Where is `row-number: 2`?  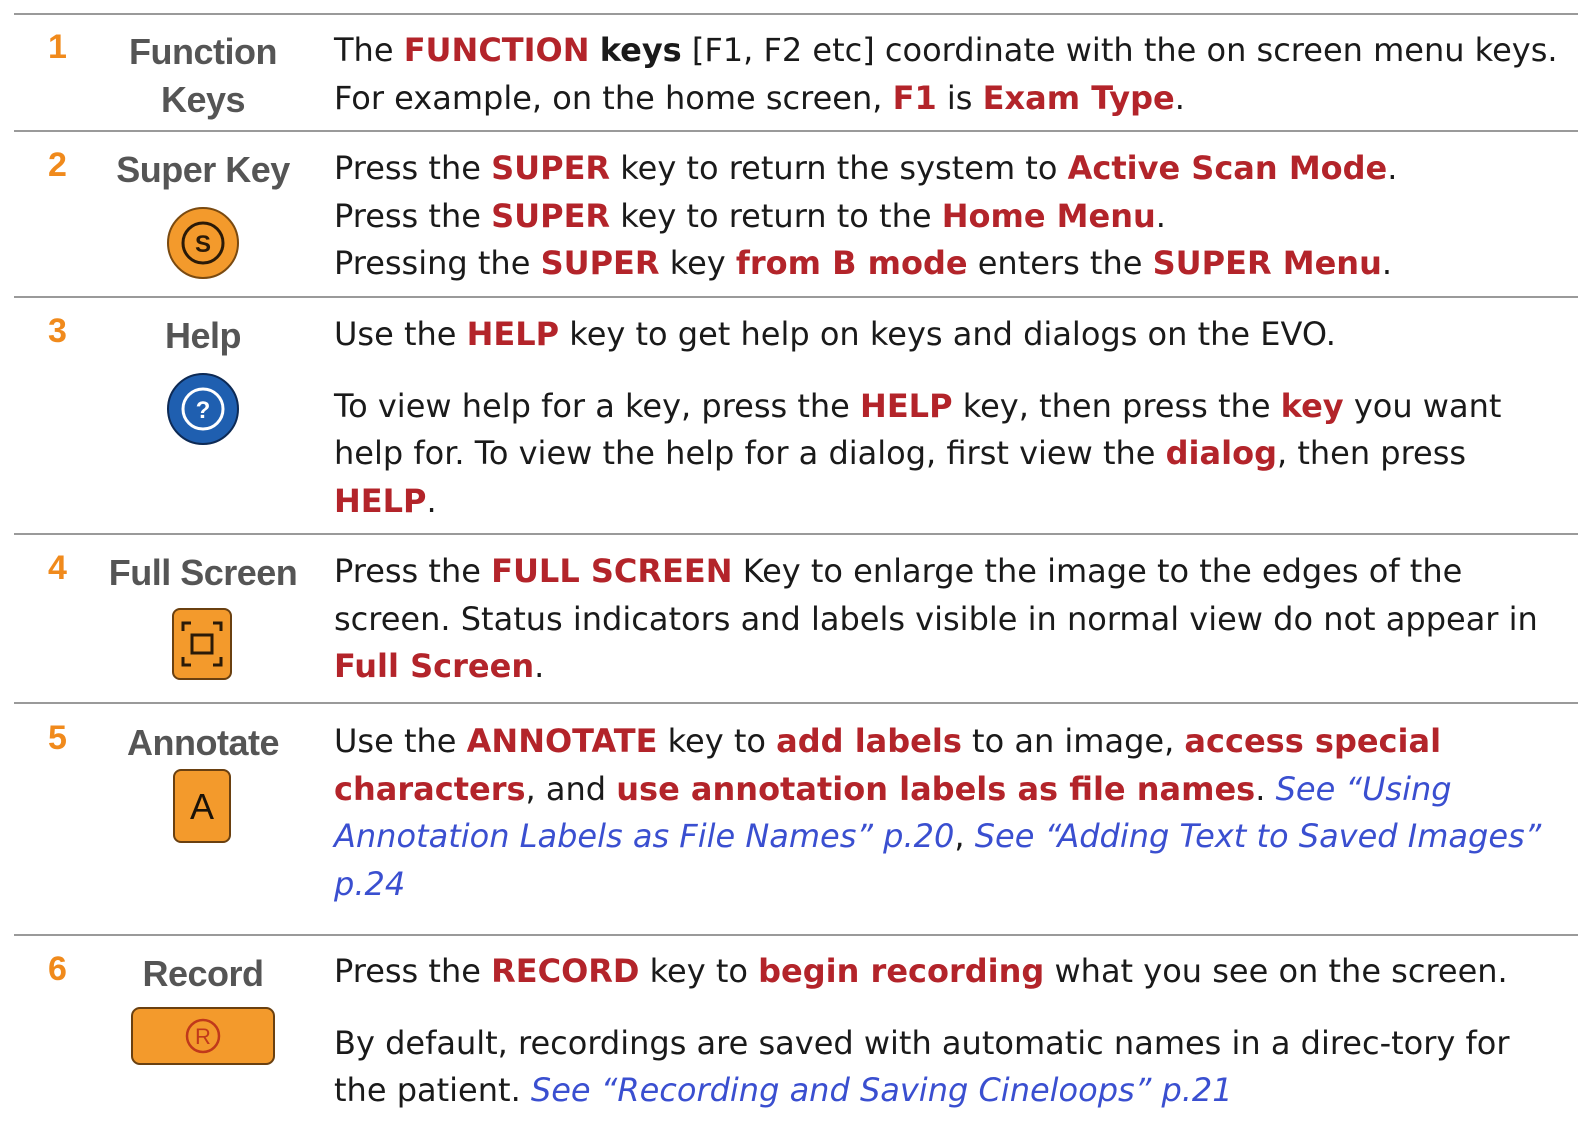 row-number: 2 is located at coordinates (57, 165).